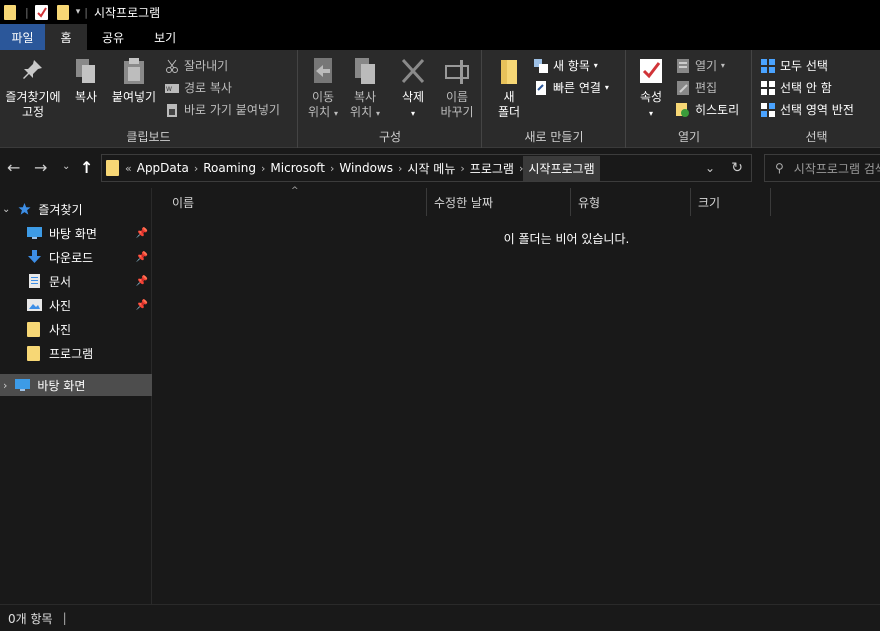 The width and height of the screenshot is (880, 631). I want to click on easy-access-button: 빠른 연결 ▾, so click(571, 87).